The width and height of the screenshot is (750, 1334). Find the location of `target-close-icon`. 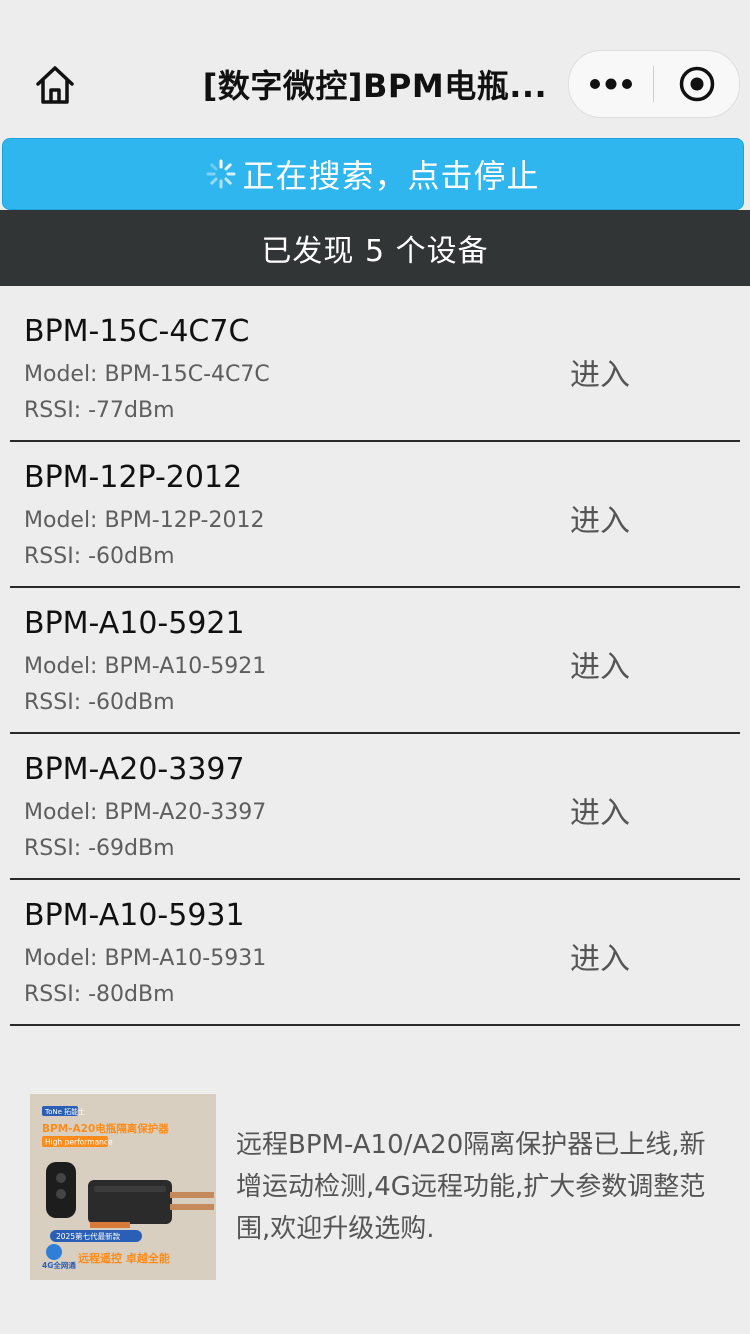

target-close-icon is located at coordinates (696, 84).